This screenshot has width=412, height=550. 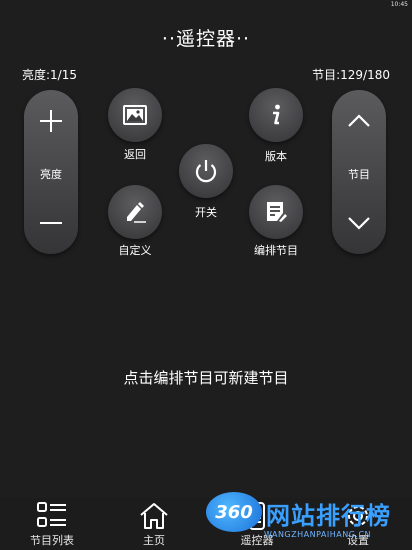 I want to click on plus-icon, so click(x=51, y=121).